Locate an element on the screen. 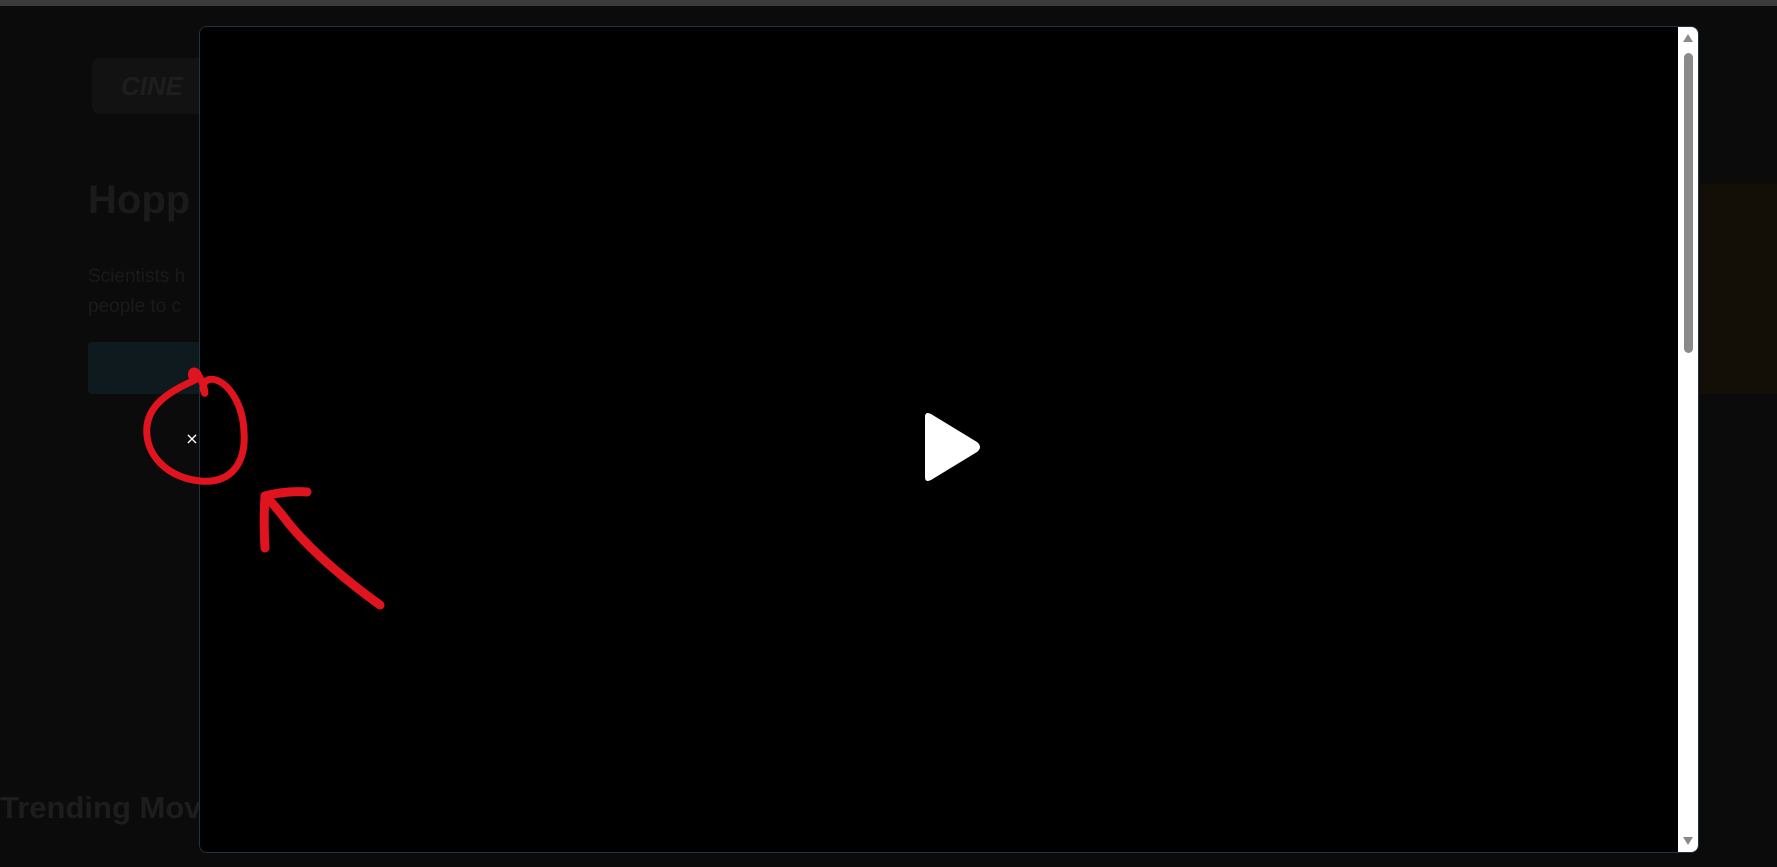  scroll-up-arrow-icon is located at coordinates (1688, 38).